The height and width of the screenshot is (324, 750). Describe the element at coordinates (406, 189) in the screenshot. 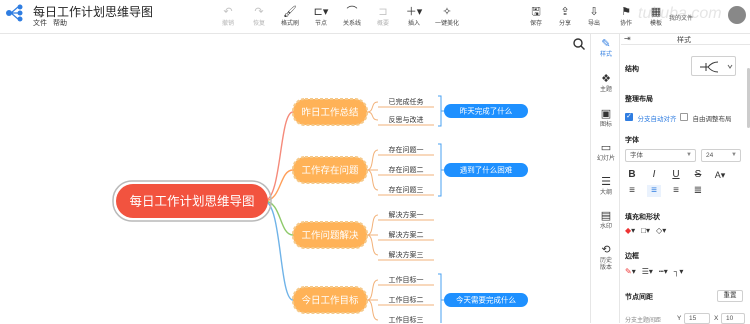

I see `leaf-node-label: 存在问题三` at that location.